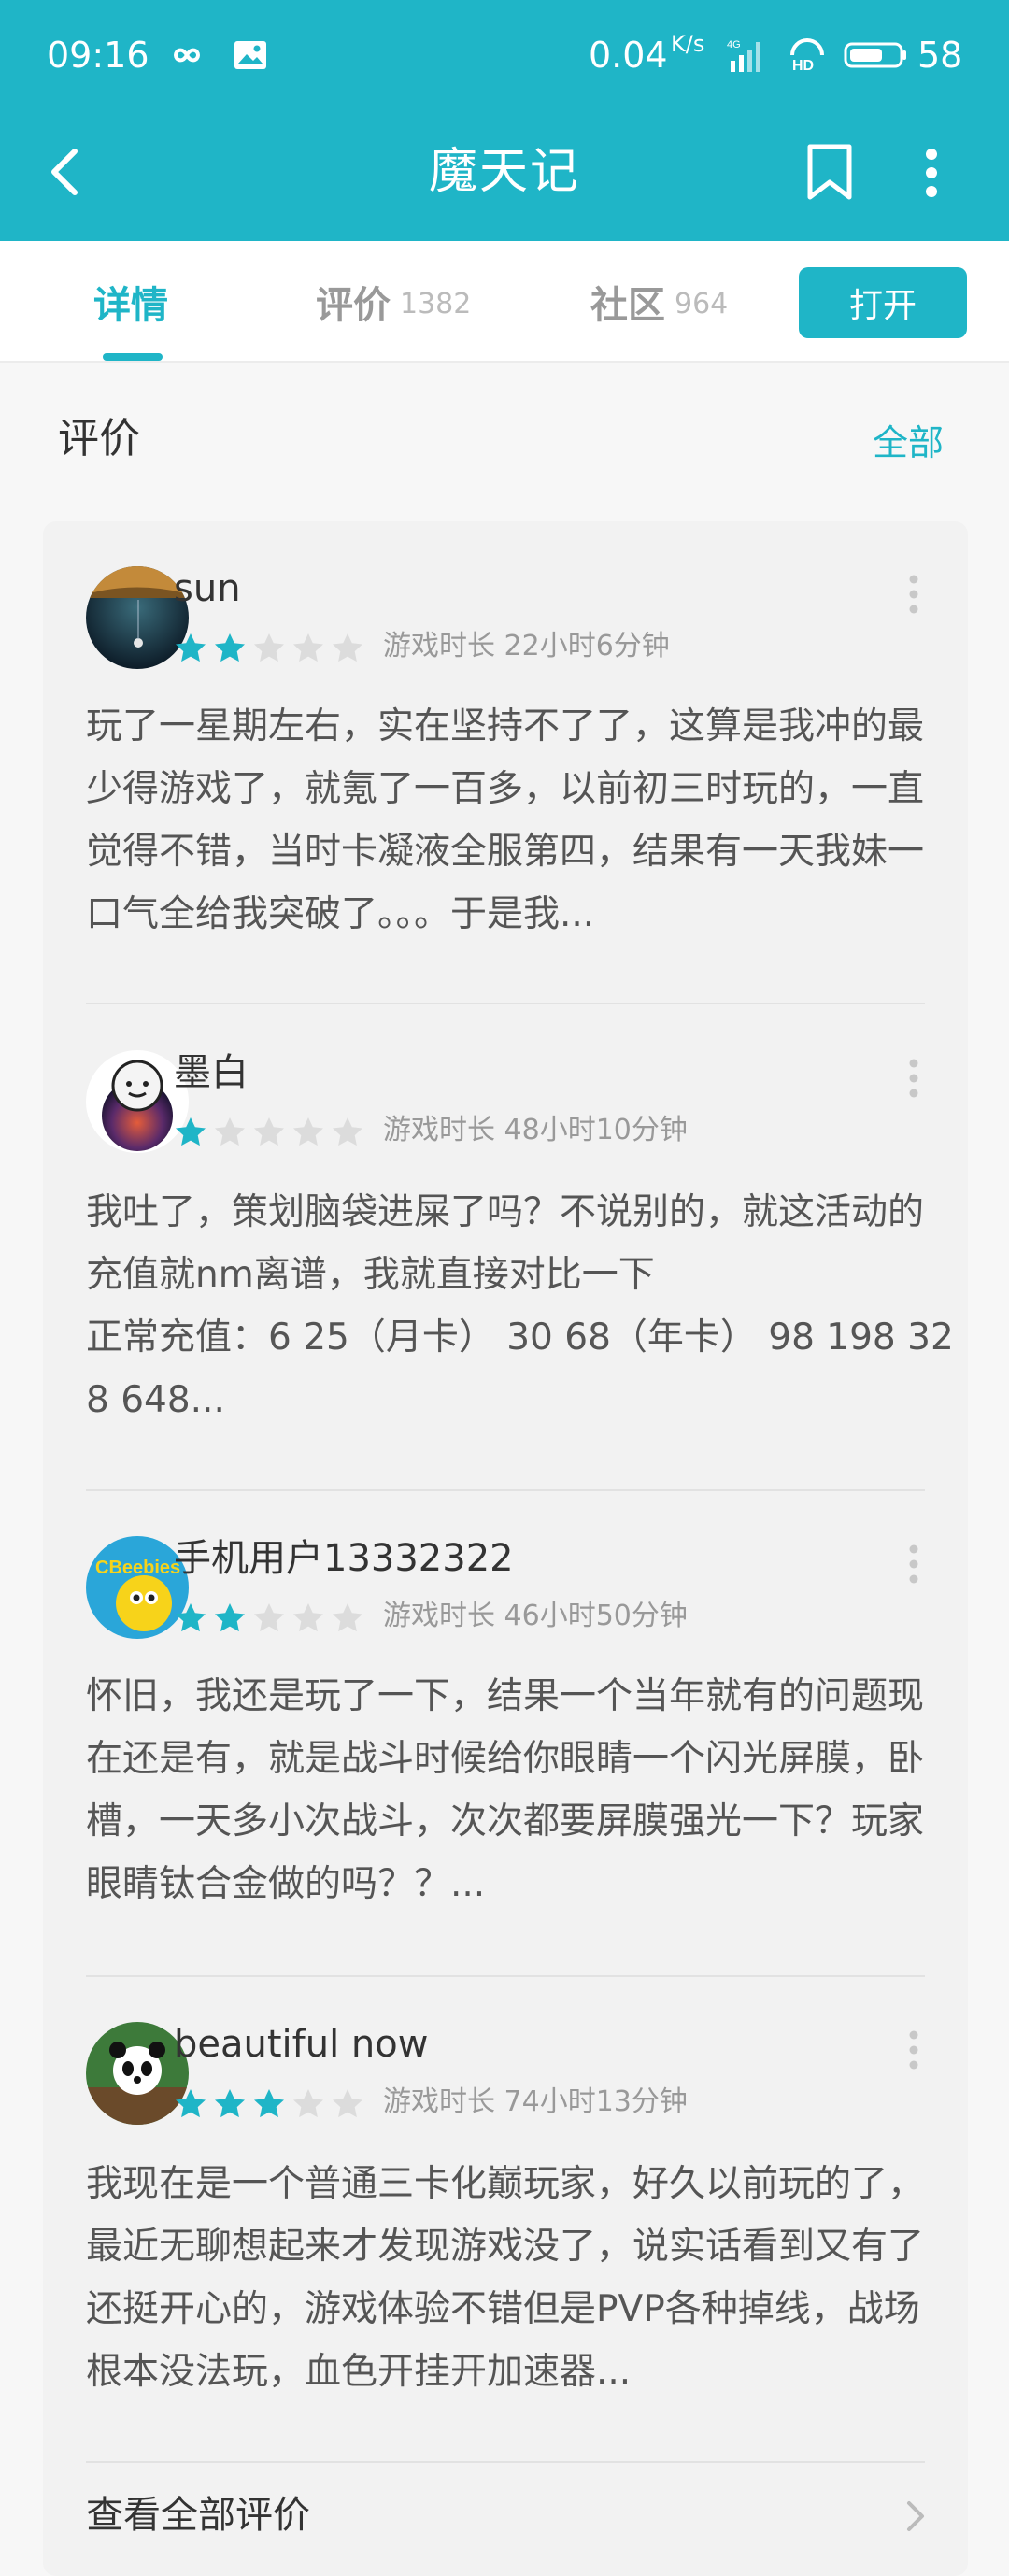  I want to click on tab-label: 社区, so click(627, 305).